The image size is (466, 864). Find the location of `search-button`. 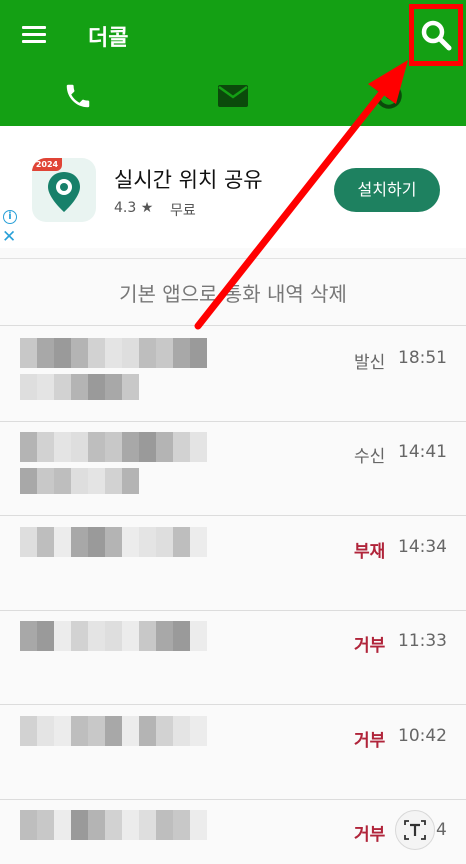

search-button is located at coordinates (436, 35).